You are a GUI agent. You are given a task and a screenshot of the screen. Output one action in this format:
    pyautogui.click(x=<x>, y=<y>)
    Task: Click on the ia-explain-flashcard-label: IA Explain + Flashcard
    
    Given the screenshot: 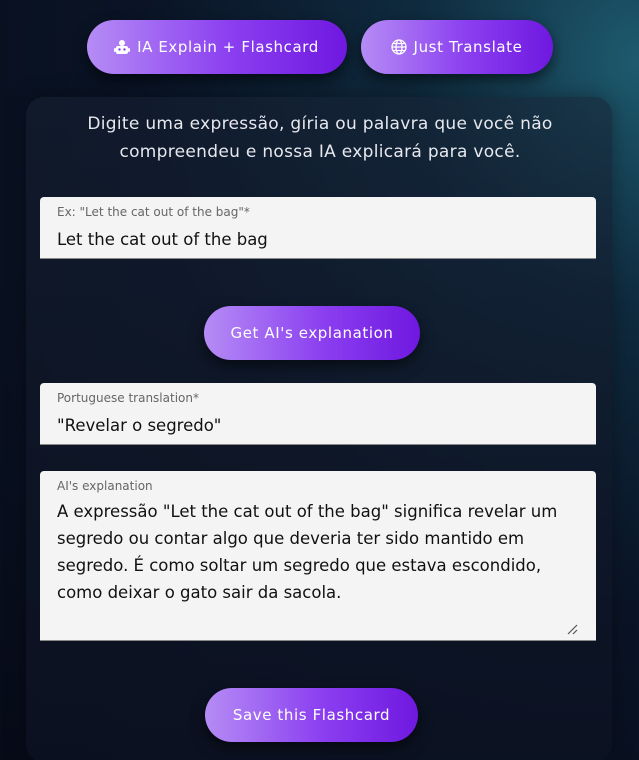 What is the action you would take?
    pyautogui.click(x=228, y=47)
    